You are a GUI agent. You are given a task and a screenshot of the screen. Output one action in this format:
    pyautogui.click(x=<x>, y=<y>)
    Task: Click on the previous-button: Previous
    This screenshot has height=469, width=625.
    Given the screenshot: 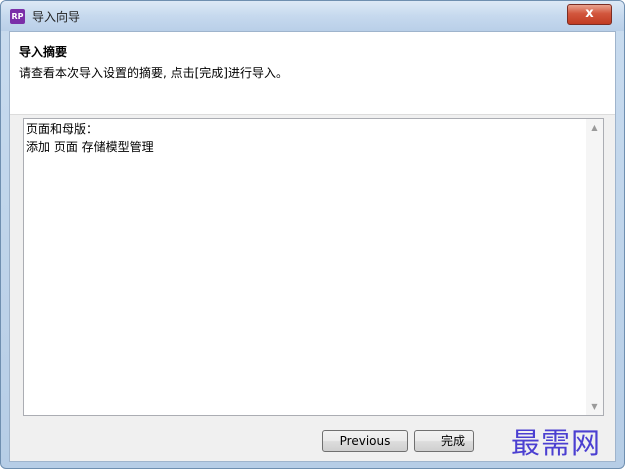 What is the action you would take?
    pyautogui.click(x=365, y=441)
    